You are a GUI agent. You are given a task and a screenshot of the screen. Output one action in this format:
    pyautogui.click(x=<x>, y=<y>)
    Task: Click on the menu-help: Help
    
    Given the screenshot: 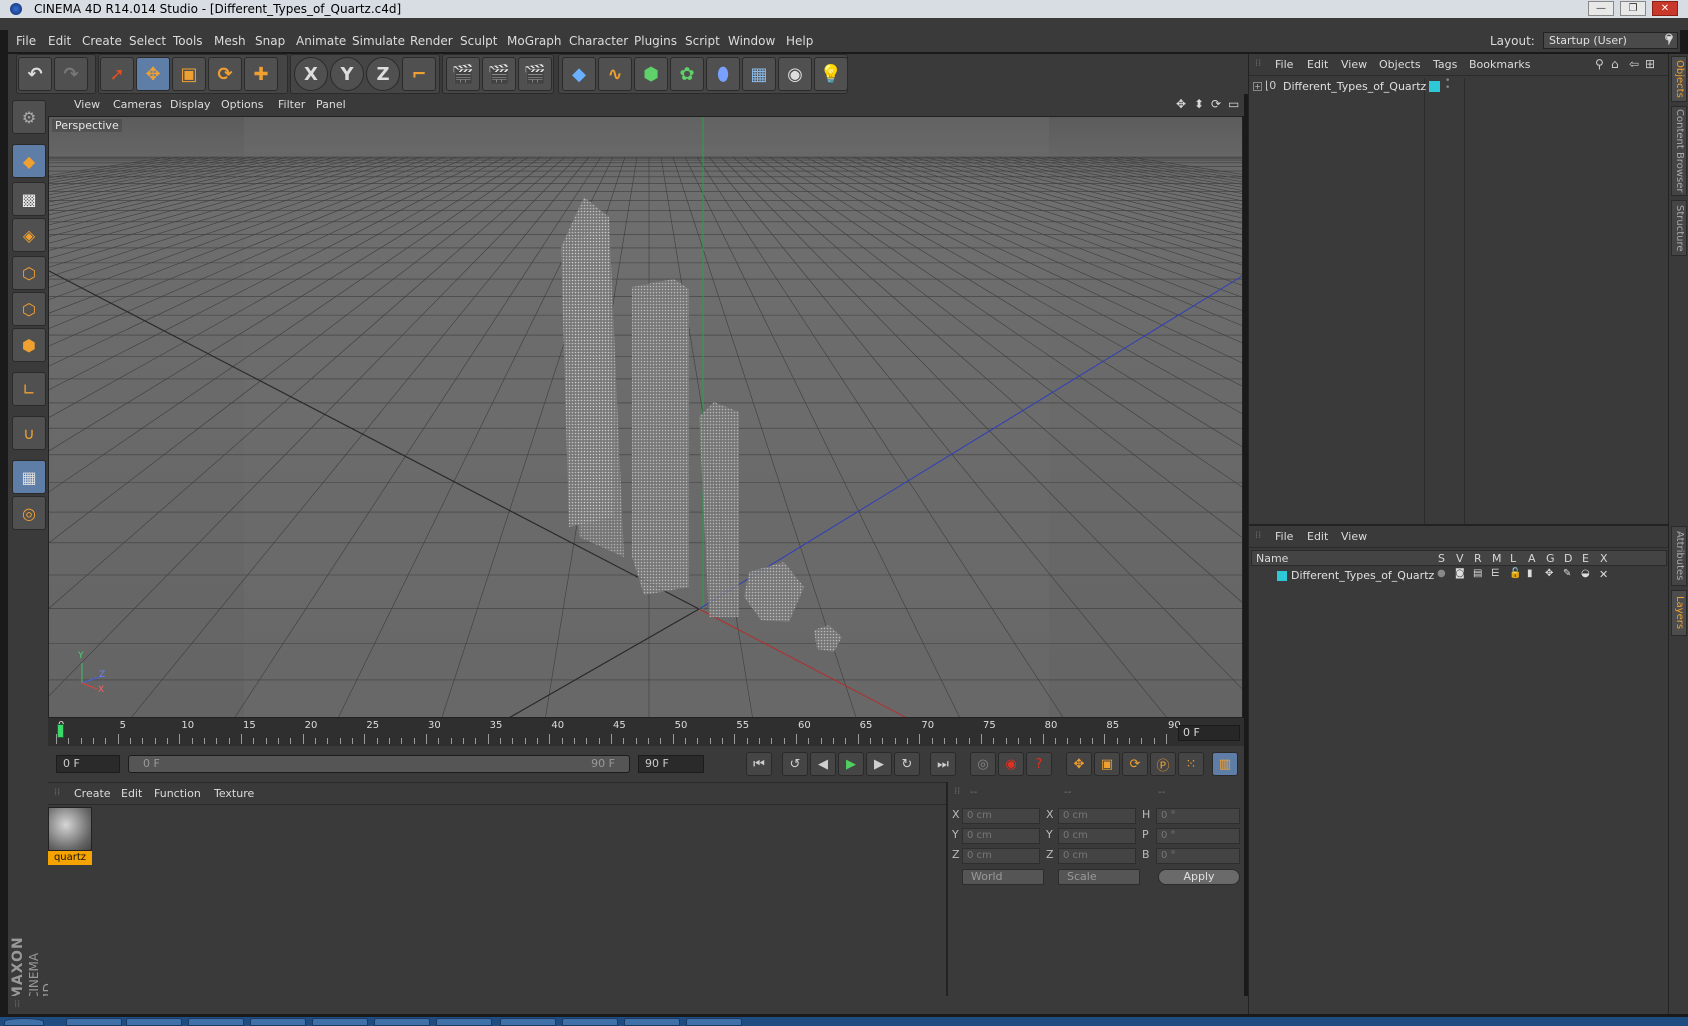 What is the action you would take?
    pyautogui.click(x=799, y=41)
    